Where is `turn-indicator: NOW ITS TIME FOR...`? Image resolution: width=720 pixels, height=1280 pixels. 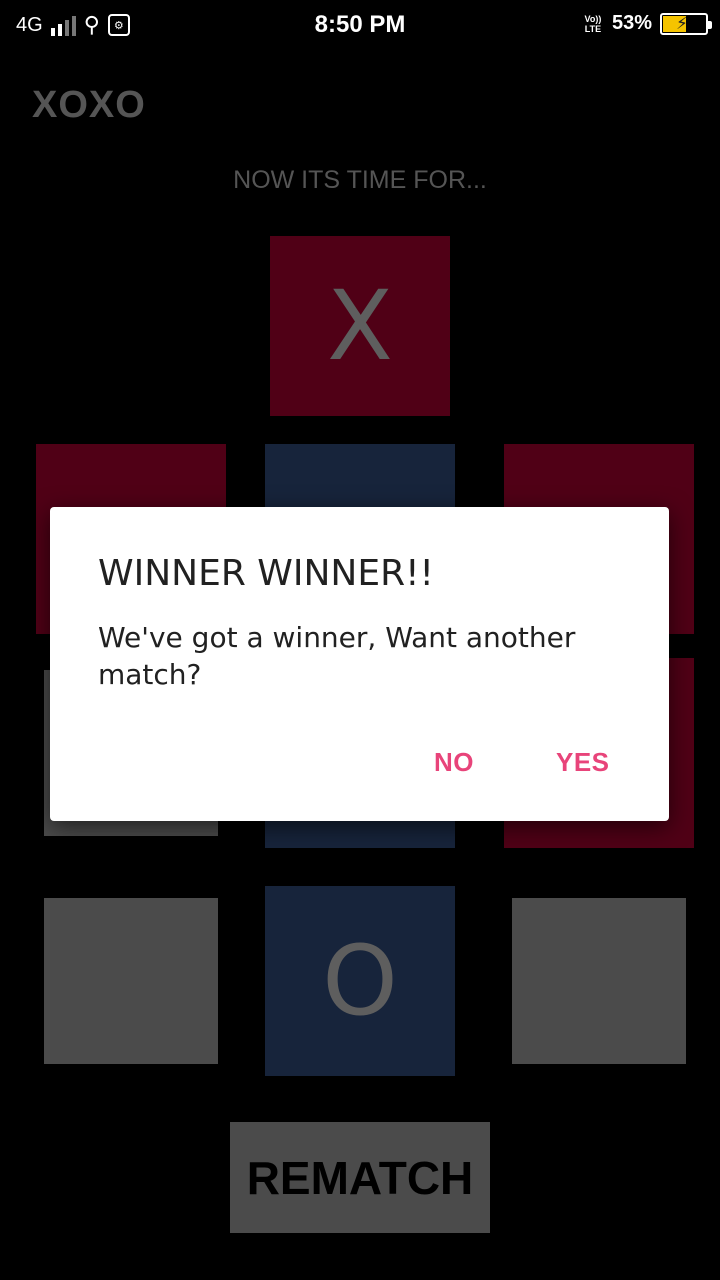
turn-indicator: NOW ITS TIME FOR... is located at coordinates (360, 180).